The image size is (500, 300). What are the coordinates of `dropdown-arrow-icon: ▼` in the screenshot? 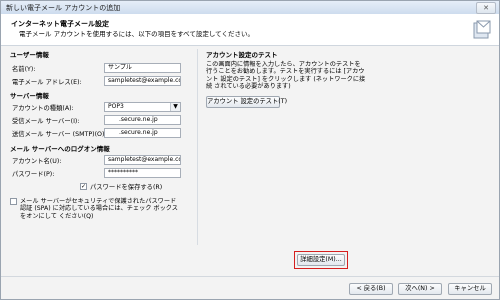 It's located at (175, 107).